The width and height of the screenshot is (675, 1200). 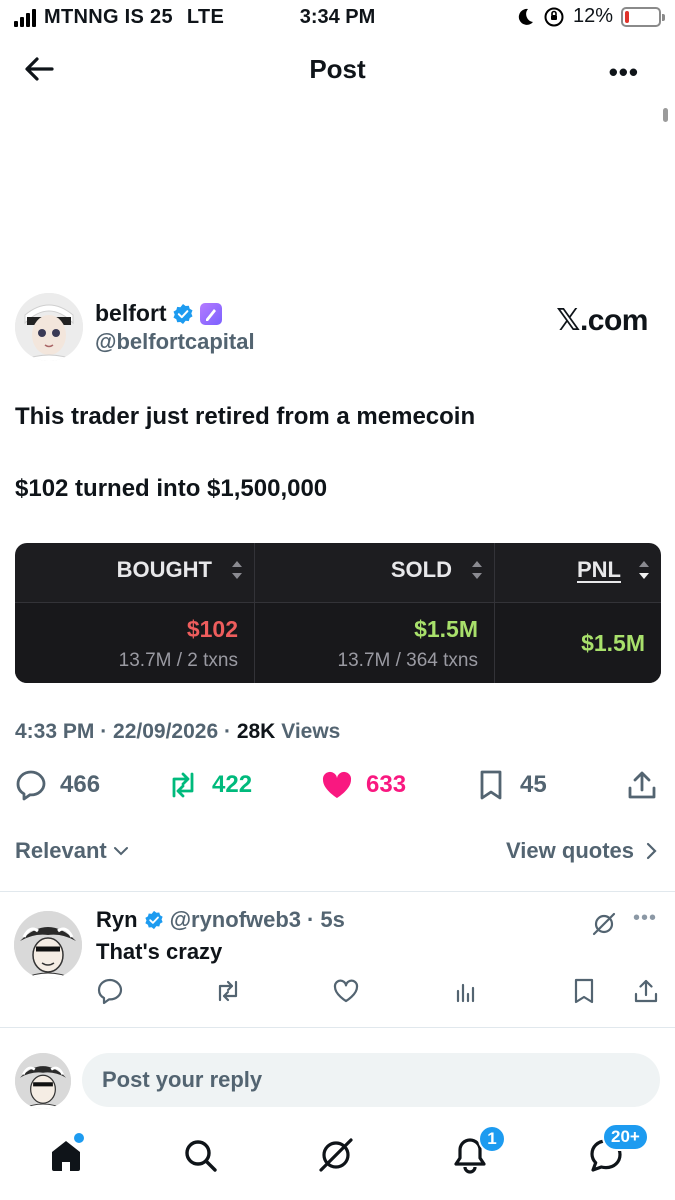 What do you see at coordinates (665, 115) in the screenshot?
I see `scrollbar` at bounding box center [665, 115].